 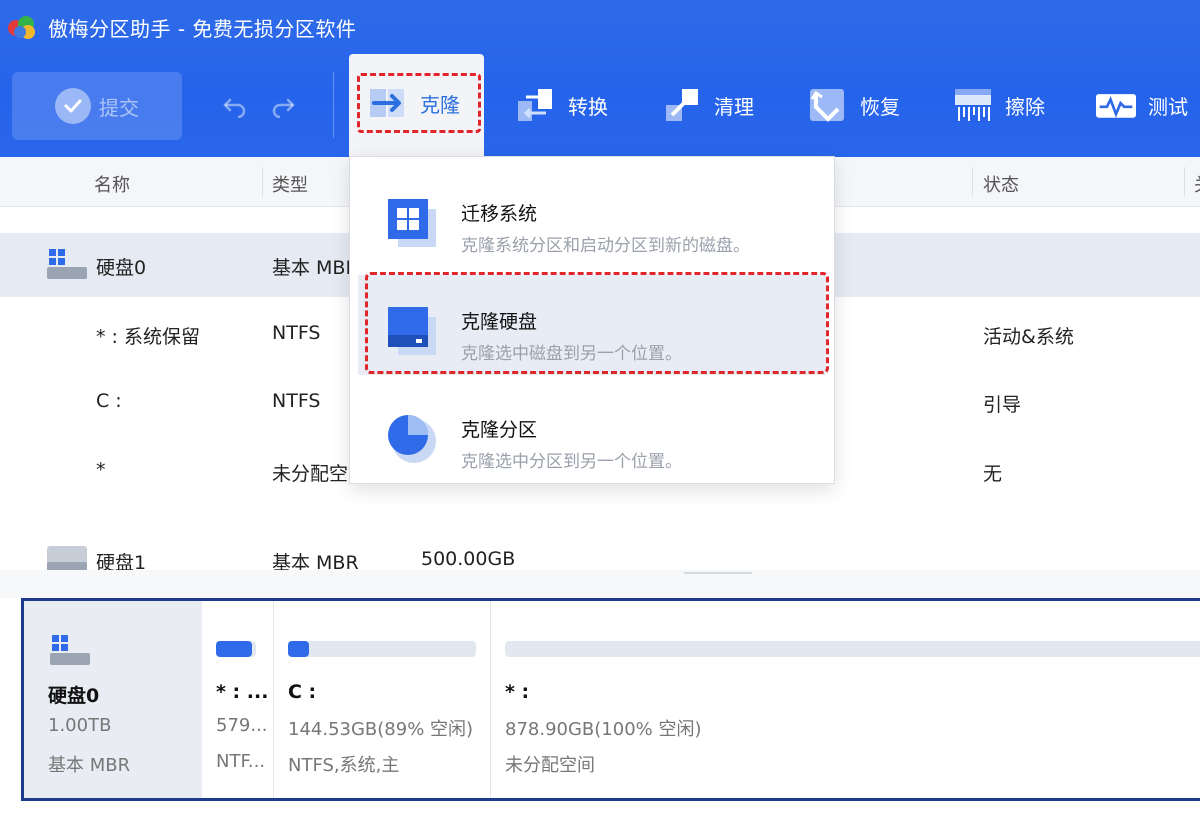 What do you see at coordinates (600, 584) in the screenshot?
I see `pane-splitter` at bounding box center [600, 584].